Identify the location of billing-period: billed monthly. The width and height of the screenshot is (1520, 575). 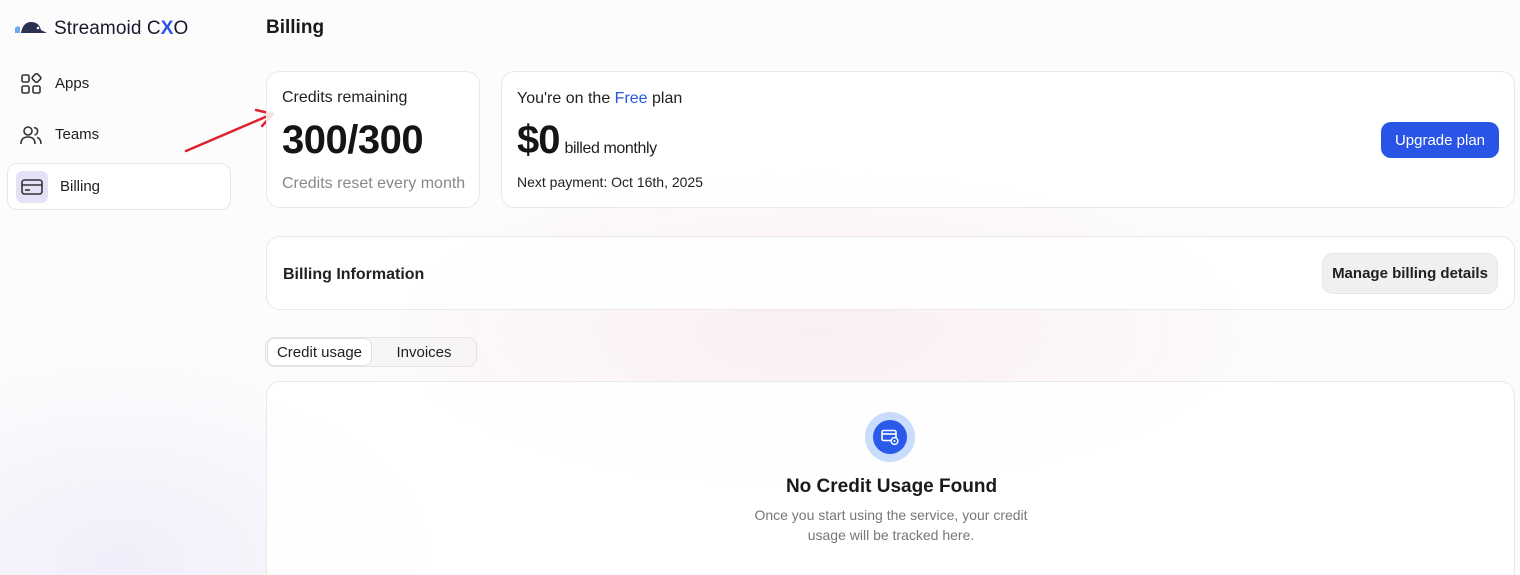
(611, 148).